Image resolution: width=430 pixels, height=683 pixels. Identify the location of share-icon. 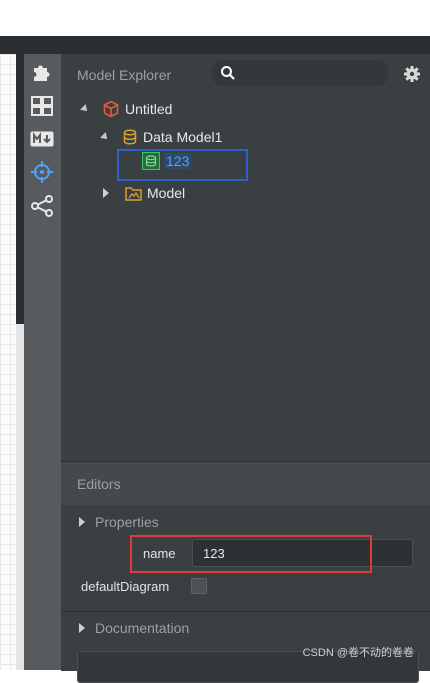
(42, 206).